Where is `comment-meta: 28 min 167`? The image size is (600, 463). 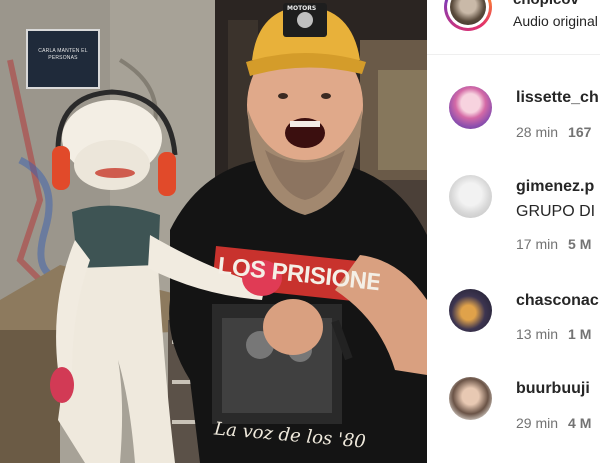 comment-meta: 28 min 167 is located at coordinates (553, 132).